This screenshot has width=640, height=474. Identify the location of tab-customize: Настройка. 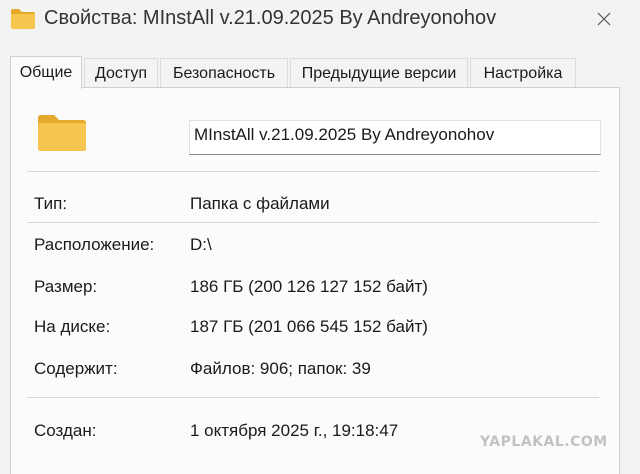
(523, 73).